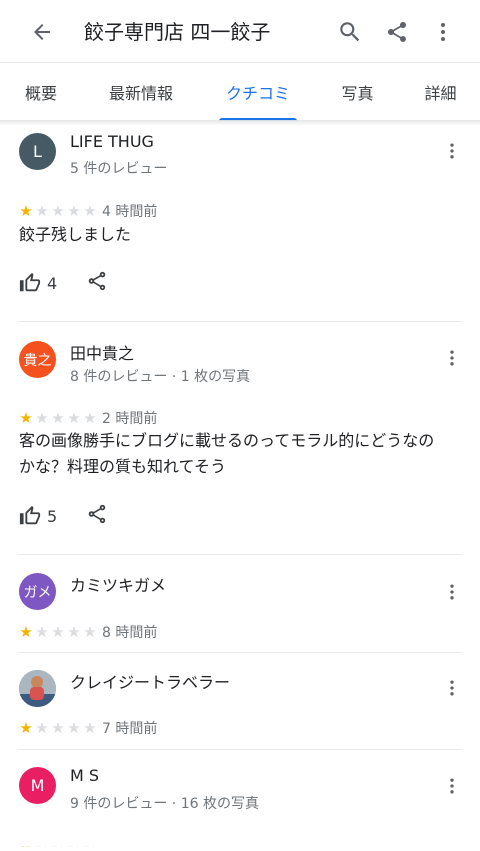 Image resolution: width=480 pixels, height=851 pixels. Describe the element at coordinates (357, 92) in the screenshot. I see `tab-photos: 写真` at that location.